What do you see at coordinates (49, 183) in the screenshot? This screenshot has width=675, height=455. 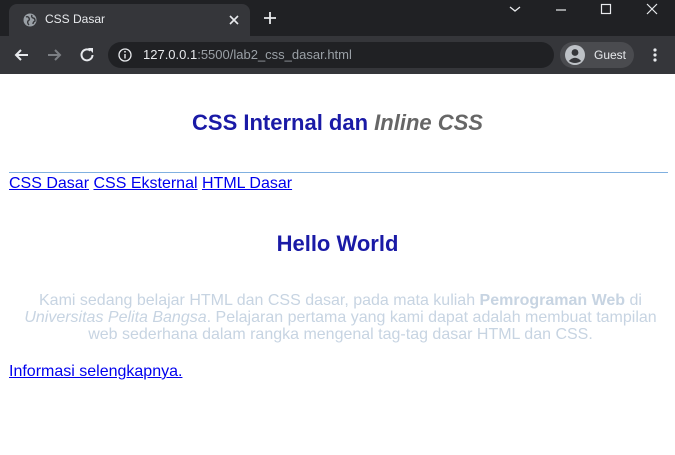 I see `nav-link-css-dasar: CSS Dasar` at bounding box center [49, 183].